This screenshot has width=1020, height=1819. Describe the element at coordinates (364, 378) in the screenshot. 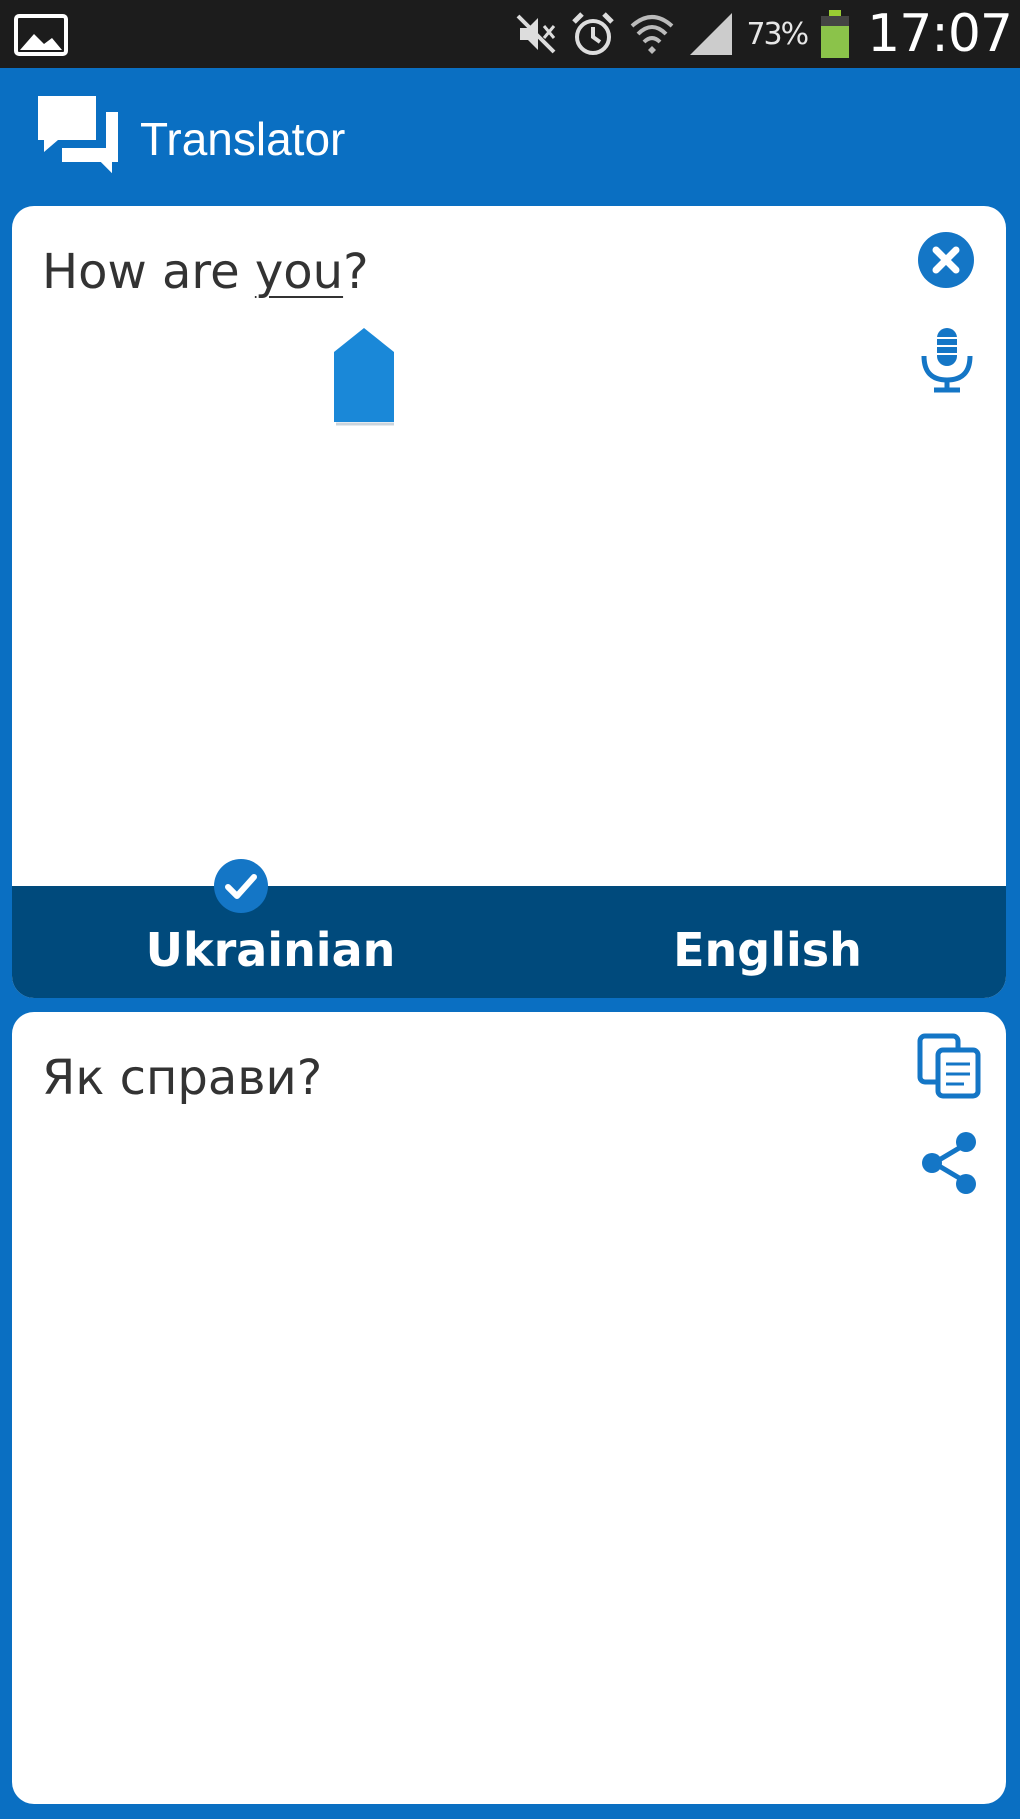

I see `text-cursor-handle` at that location.